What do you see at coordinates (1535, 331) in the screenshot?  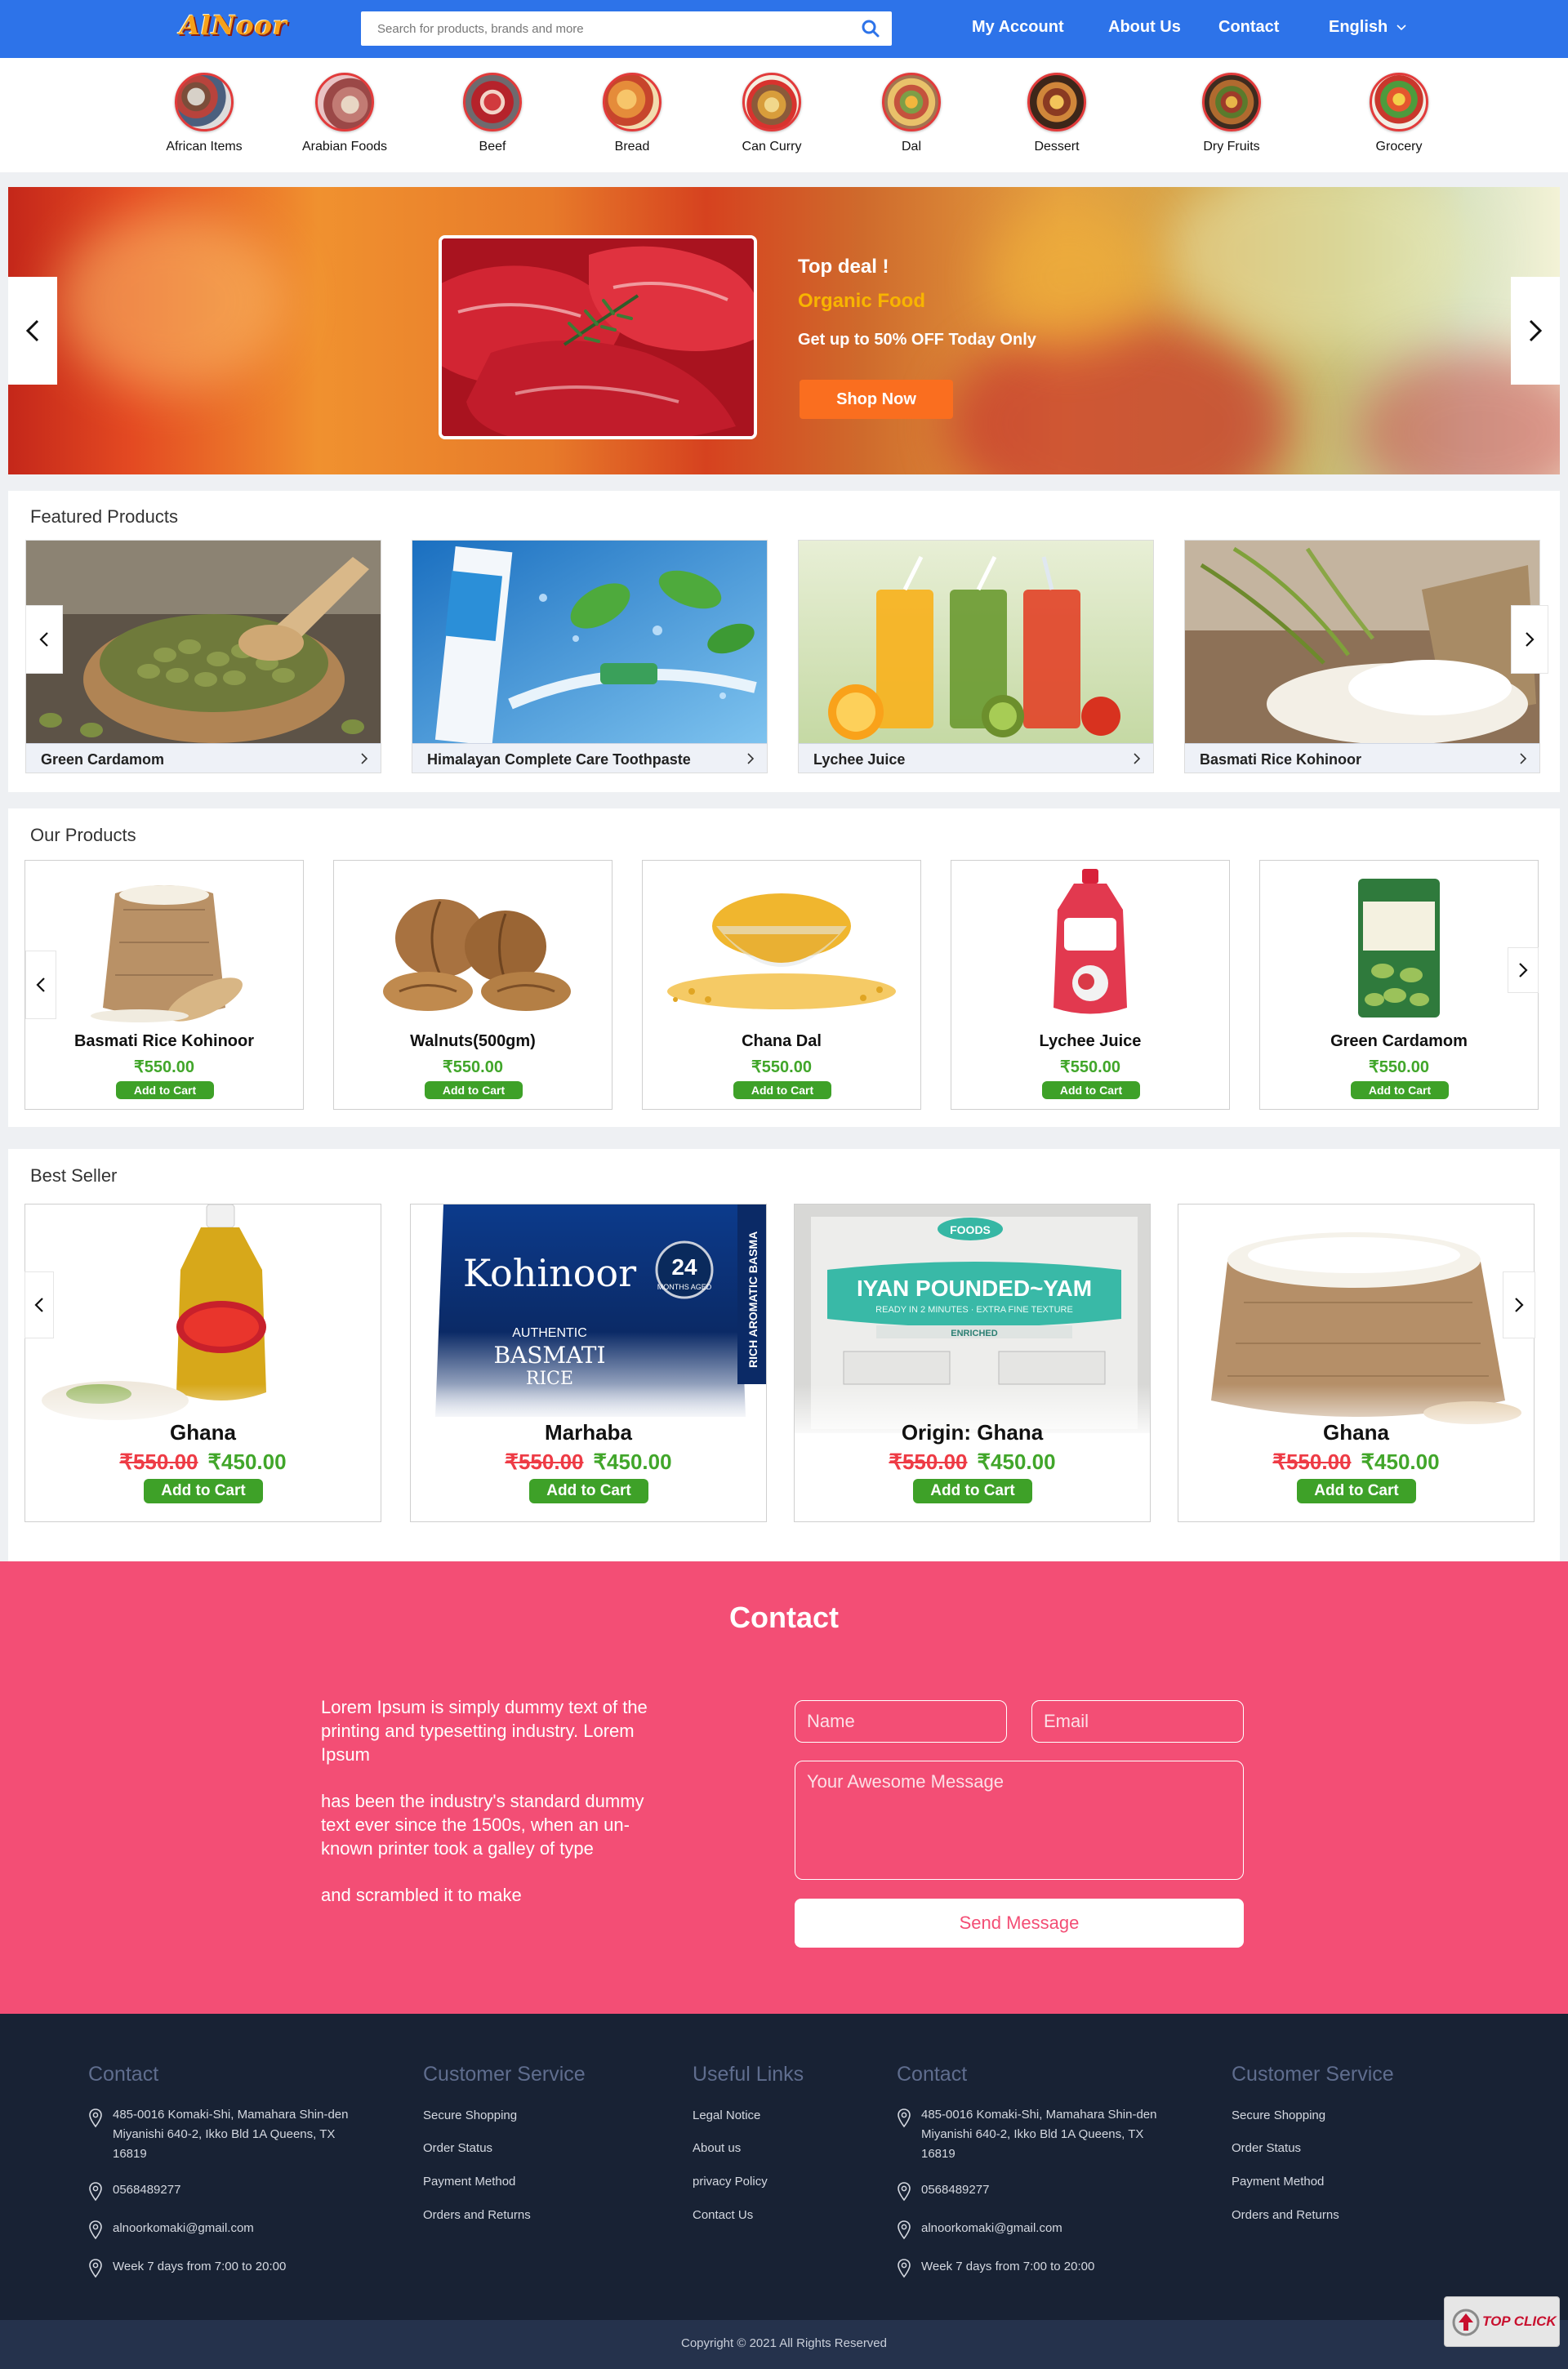 I see `hero-next-button` at bounding box center [1535, 331].